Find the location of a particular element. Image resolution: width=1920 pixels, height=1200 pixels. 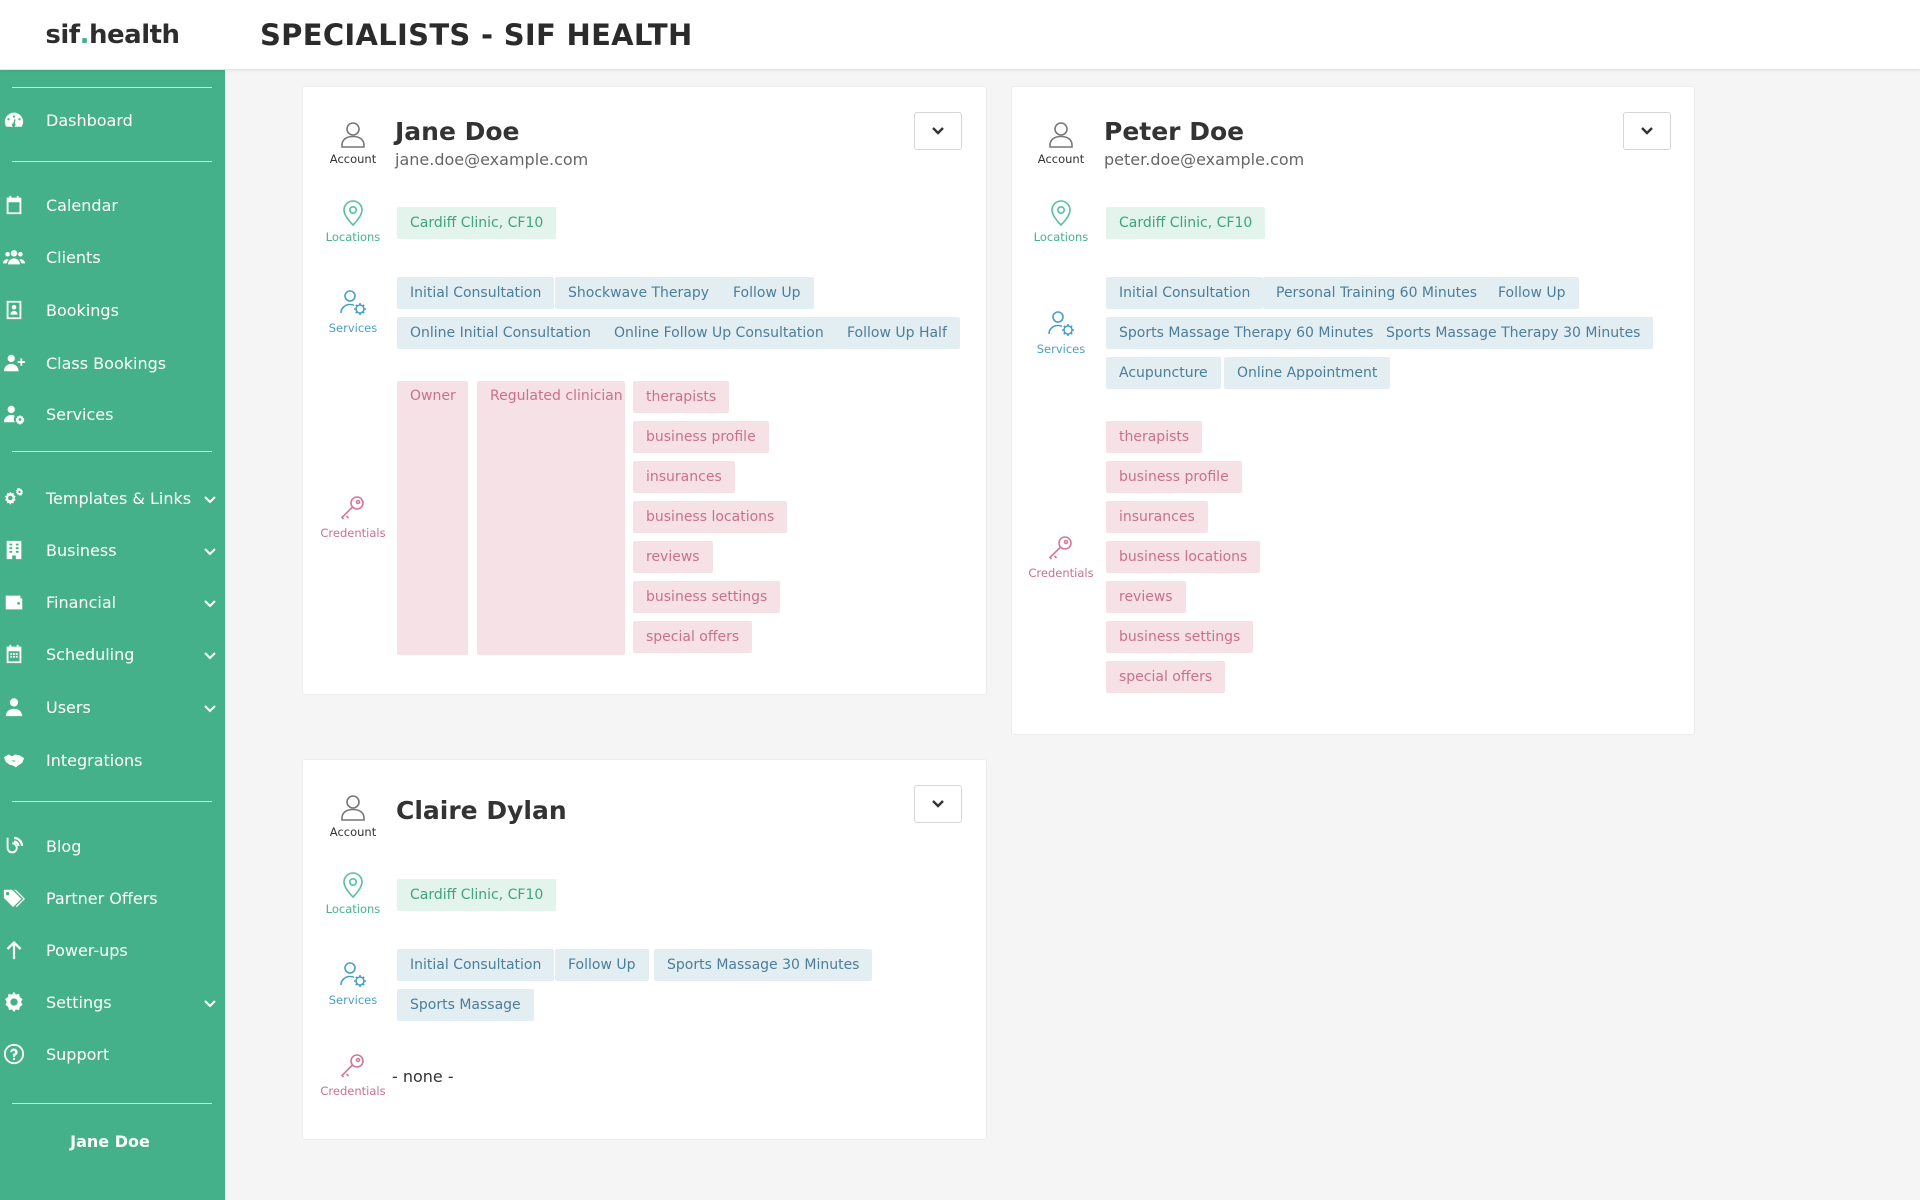

current-user-name: Jane Doe is located at coordinates (110, 1141).